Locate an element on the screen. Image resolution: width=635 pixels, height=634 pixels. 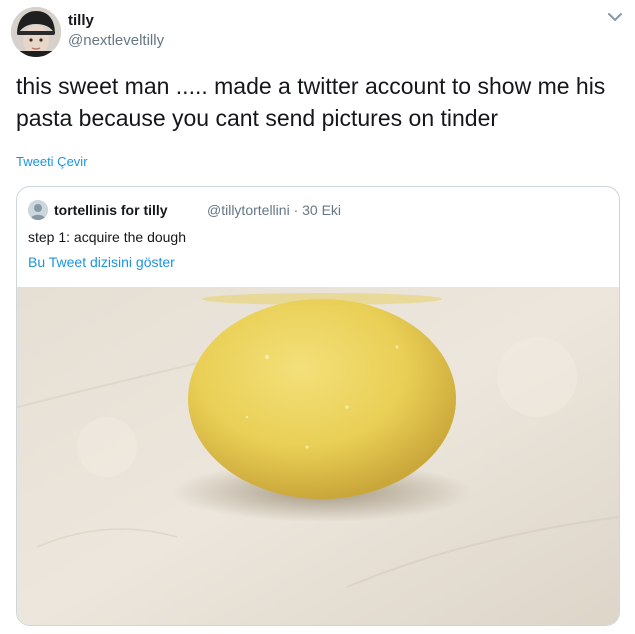
profile-avatar-icon is located at coordinates (36, 32).